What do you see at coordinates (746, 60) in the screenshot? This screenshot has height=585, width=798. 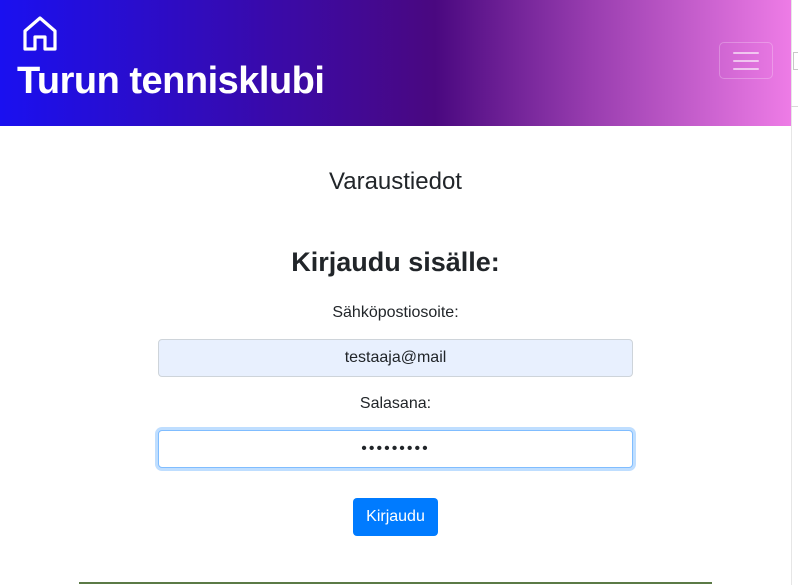 I see `navbar-toggler-button` at bounding box center [746, 60].